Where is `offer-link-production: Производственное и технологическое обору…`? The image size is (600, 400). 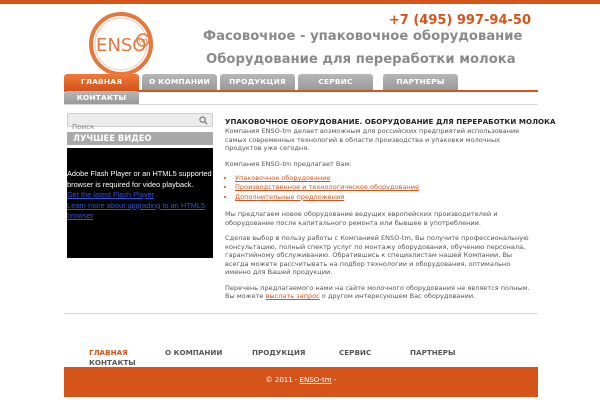
offer-link-production: Производственное и технологическое обору… is located at coordinates (327, 187).